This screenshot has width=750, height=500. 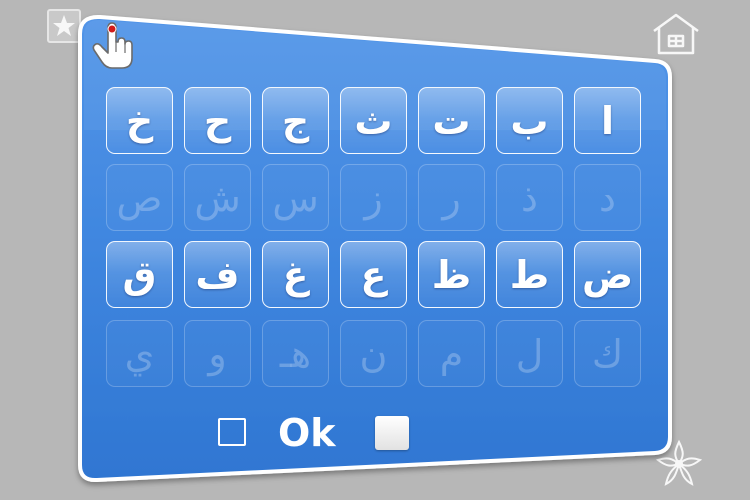 What do you see at coordinates (295, 120) in the screenshot?
I see `letter-key: ج` at bounding box center [295, 120].